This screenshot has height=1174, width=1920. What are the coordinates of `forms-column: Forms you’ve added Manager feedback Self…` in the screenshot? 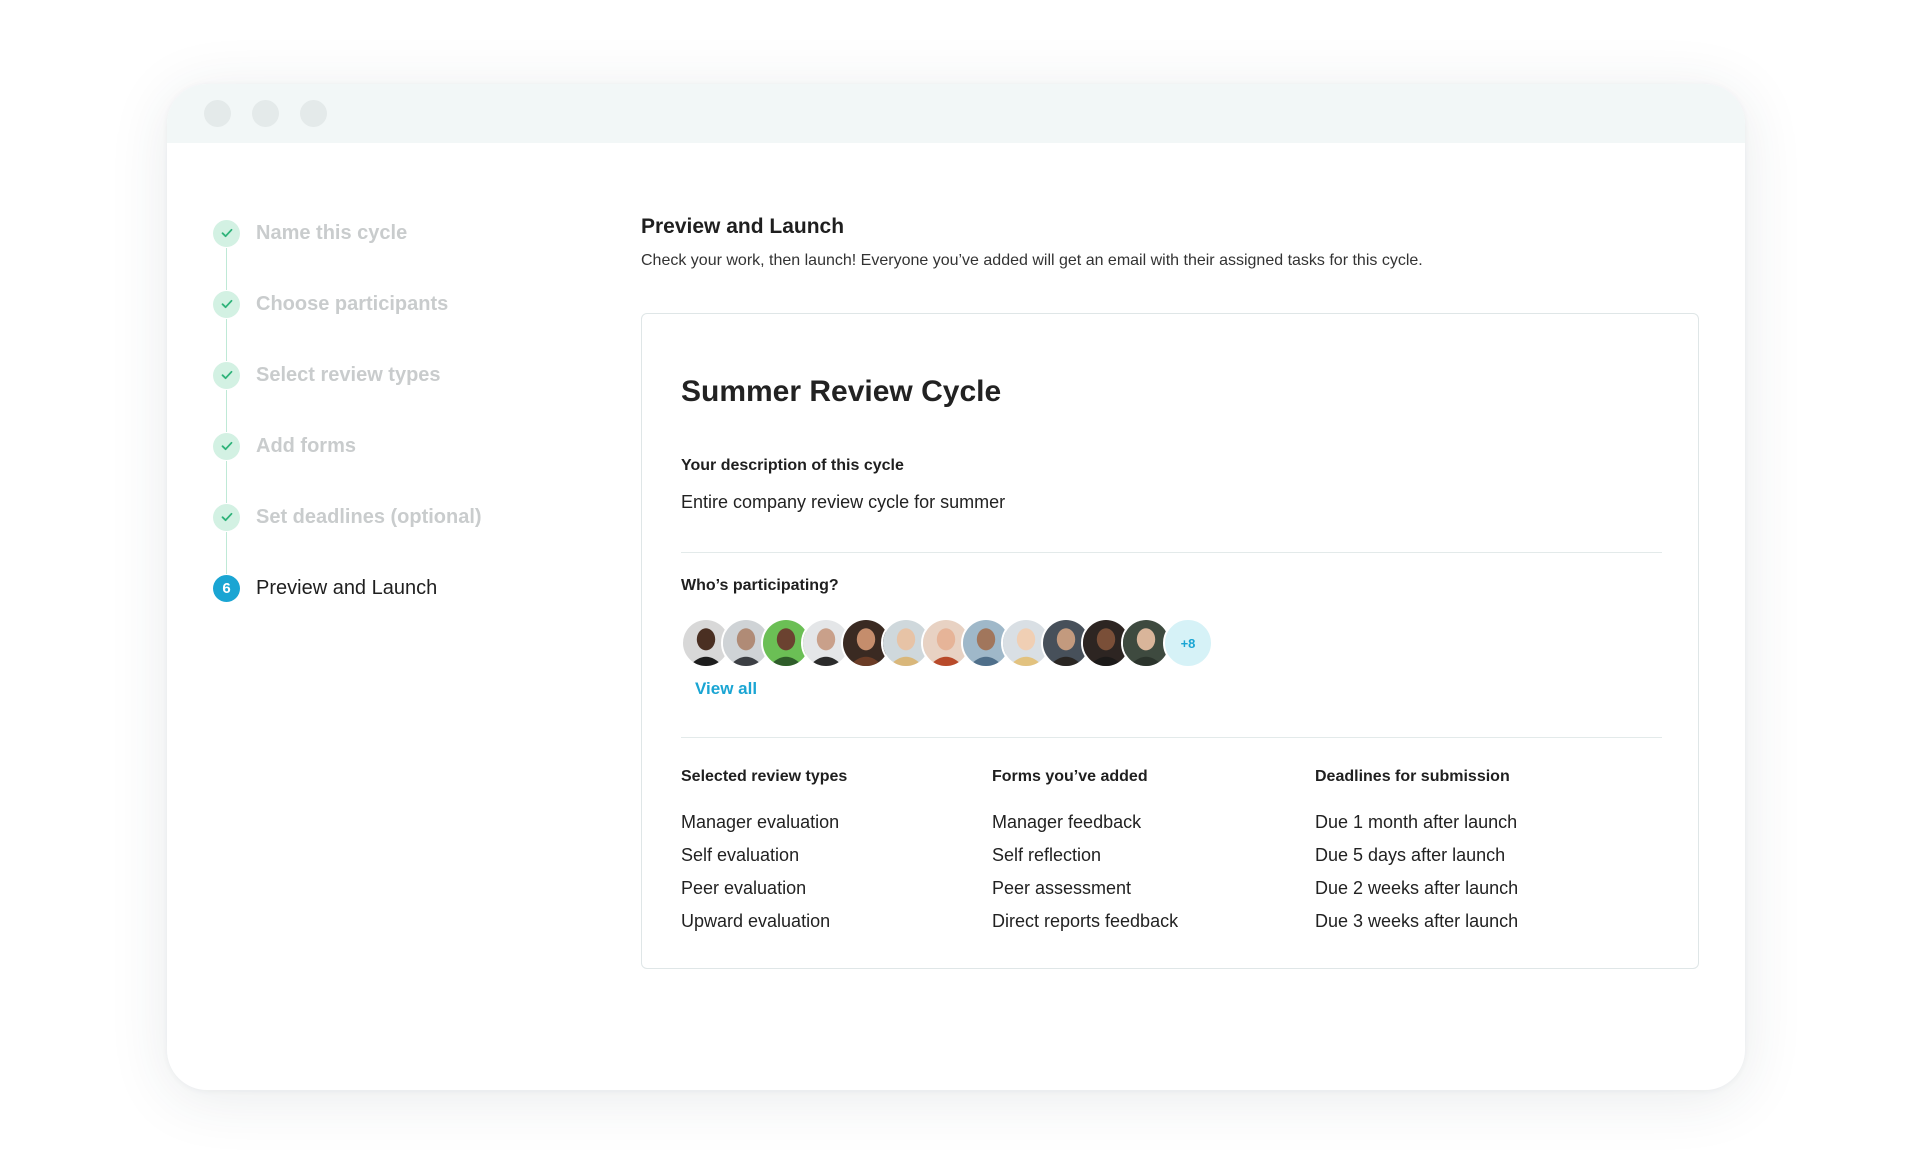 It's located at (1085, 853).